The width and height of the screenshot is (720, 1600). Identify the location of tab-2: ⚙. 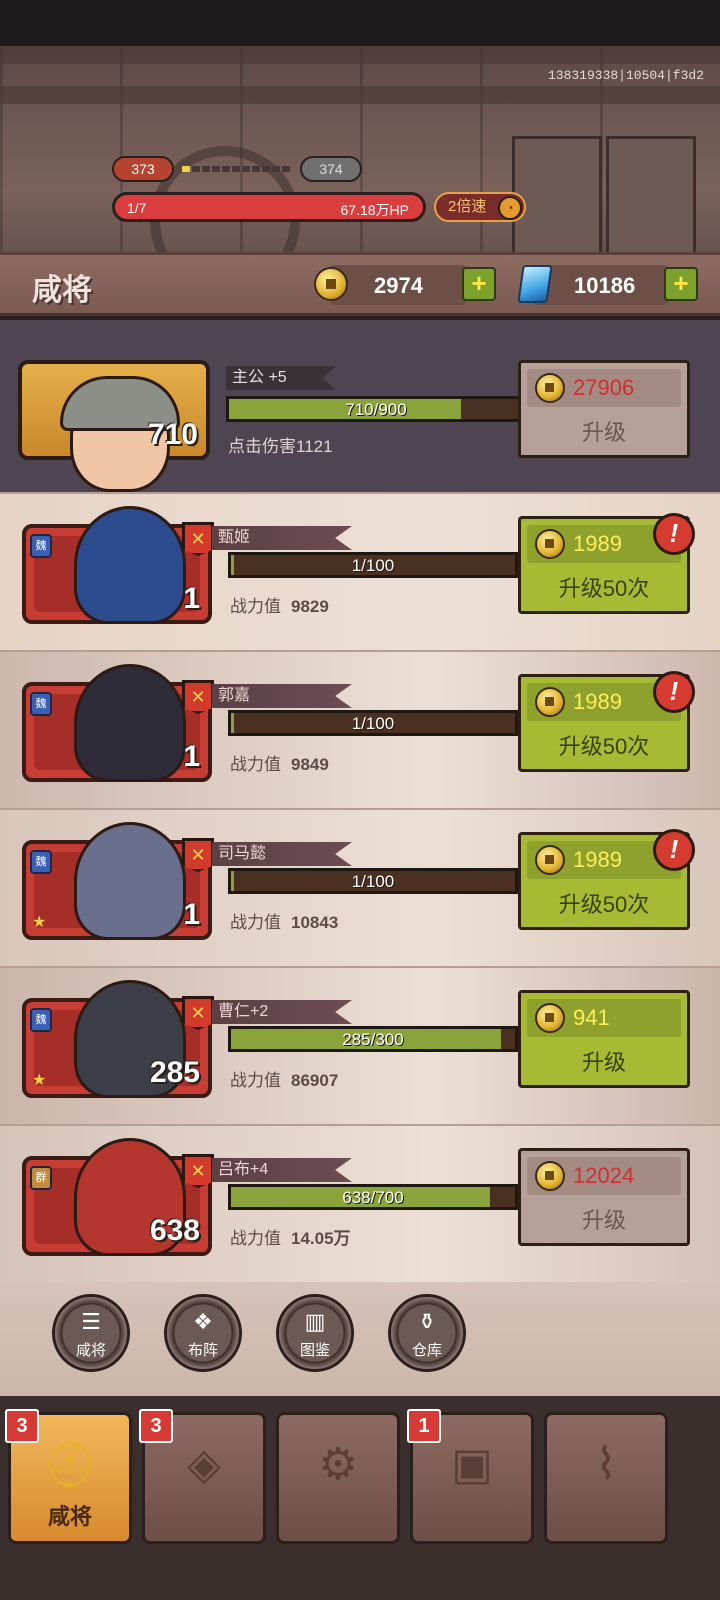
(338, 1478).